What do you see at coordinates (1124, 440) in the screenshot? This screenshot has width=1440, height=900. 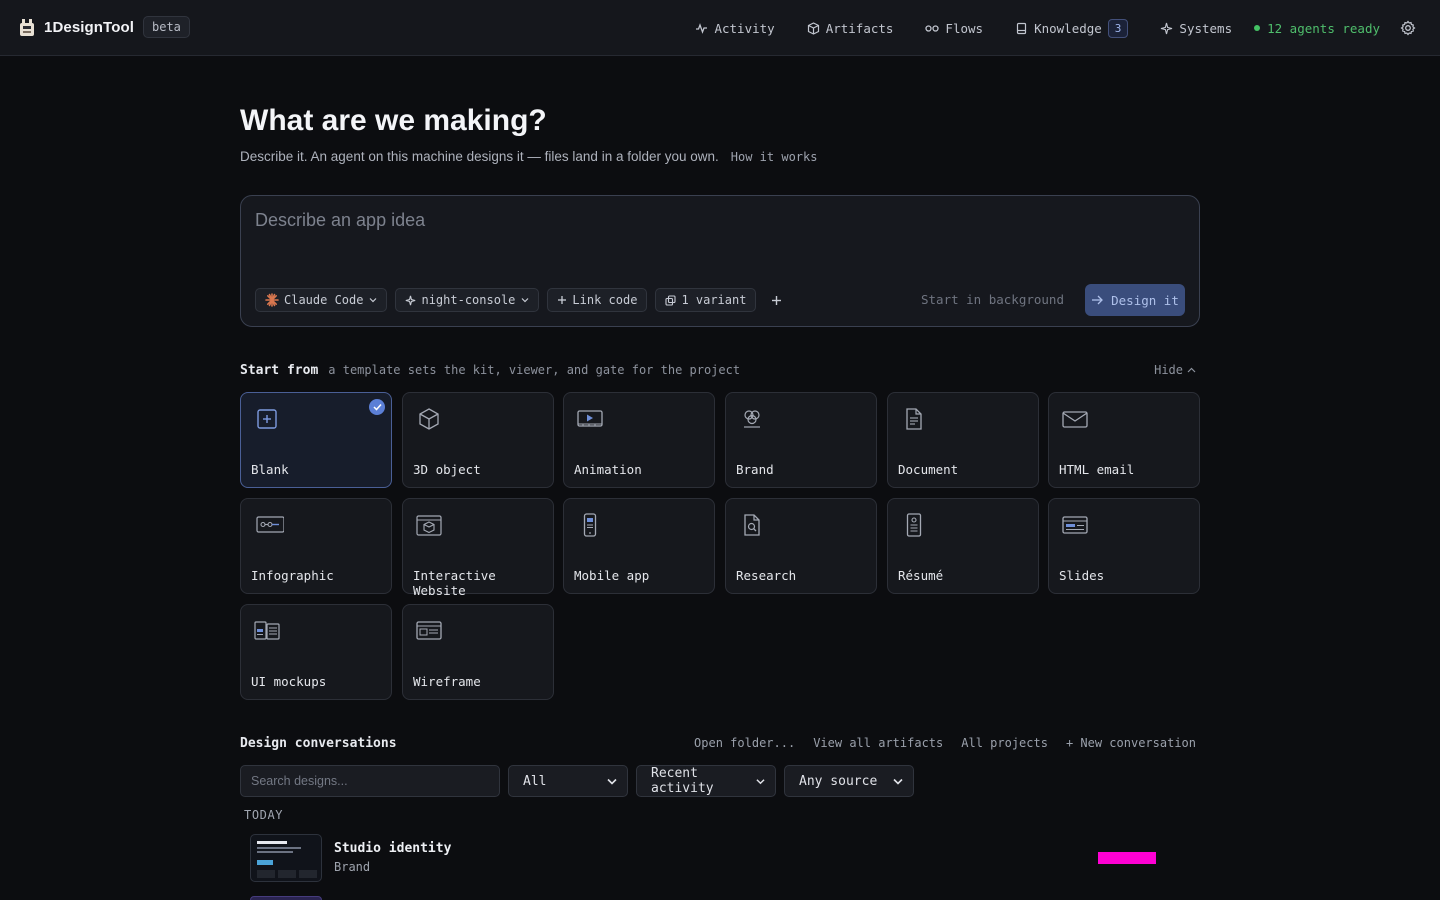 I see `template-card-html-email: HTML email` at bounding box center [1124, 440].